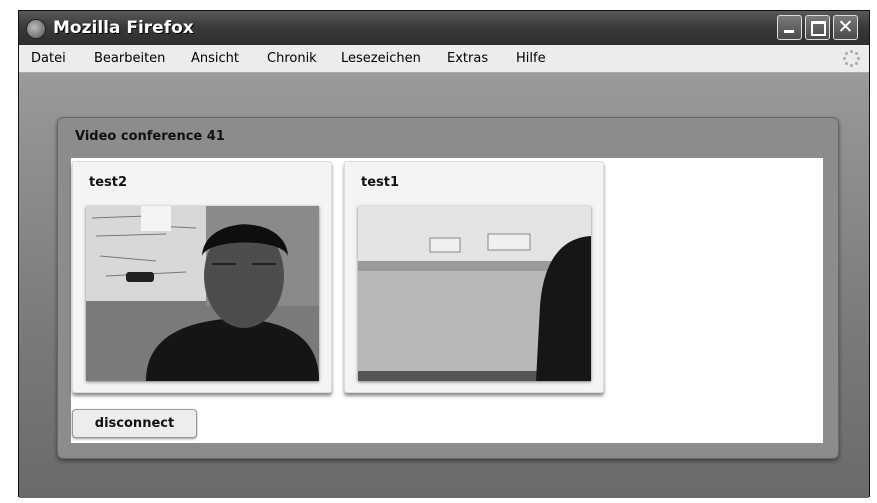 Image resolution: width=877 pixels, height=503 pixels. I want to click on menu-label: Lesezeichen, so click(381, 58).